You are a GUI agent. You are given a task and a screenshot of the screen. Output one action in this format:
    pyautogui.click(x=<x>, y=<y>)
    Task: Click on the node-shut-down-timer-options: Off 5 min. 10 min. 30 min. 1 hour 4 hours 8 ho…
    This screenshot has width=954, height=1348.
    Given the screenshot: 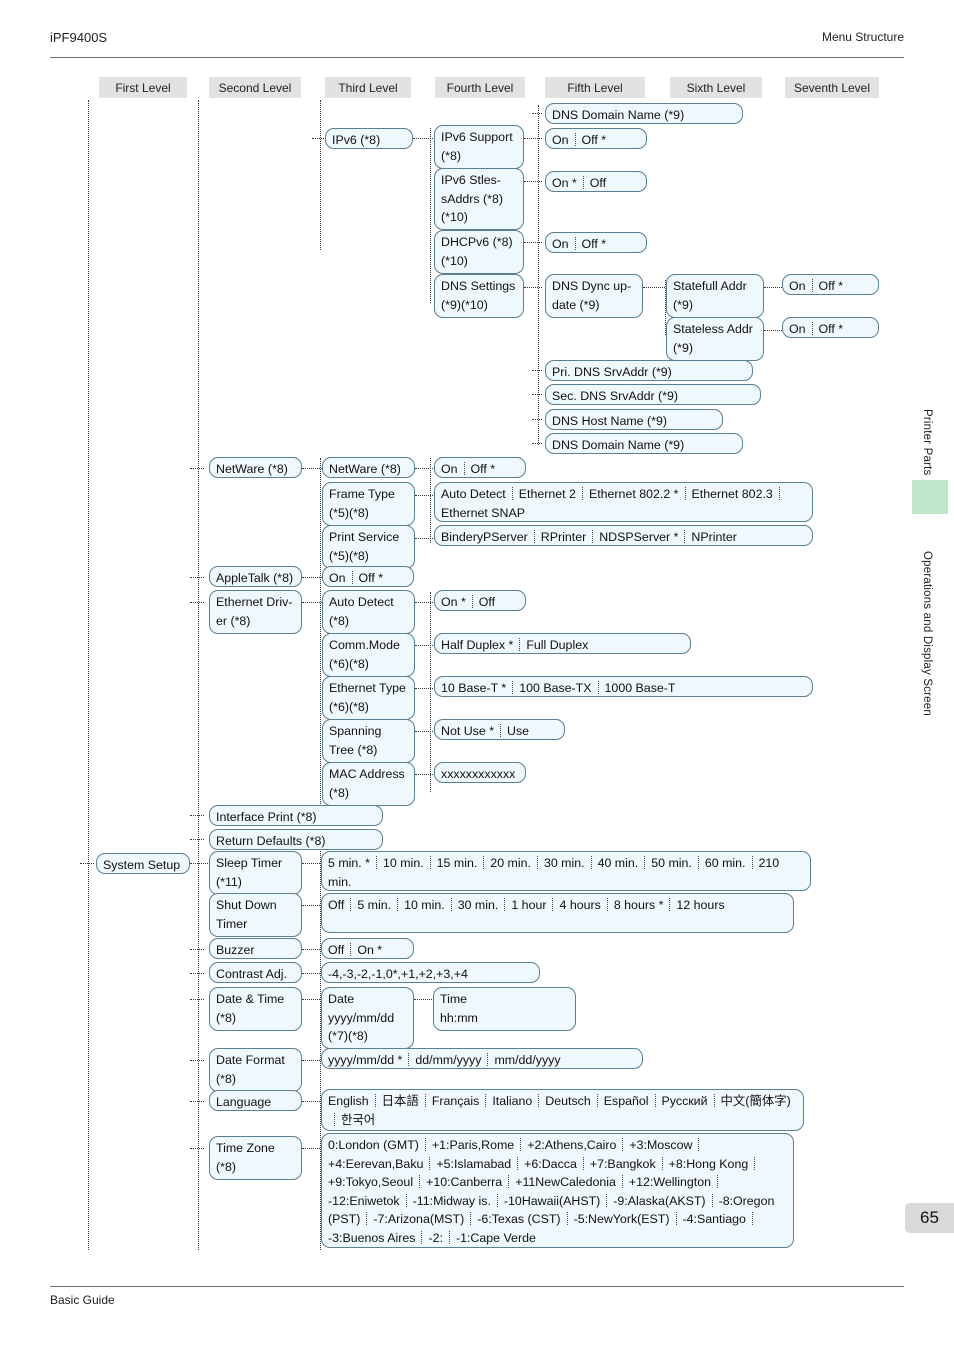 What is the action you would take?
    pyautogui.click(x=557, y=913)
    